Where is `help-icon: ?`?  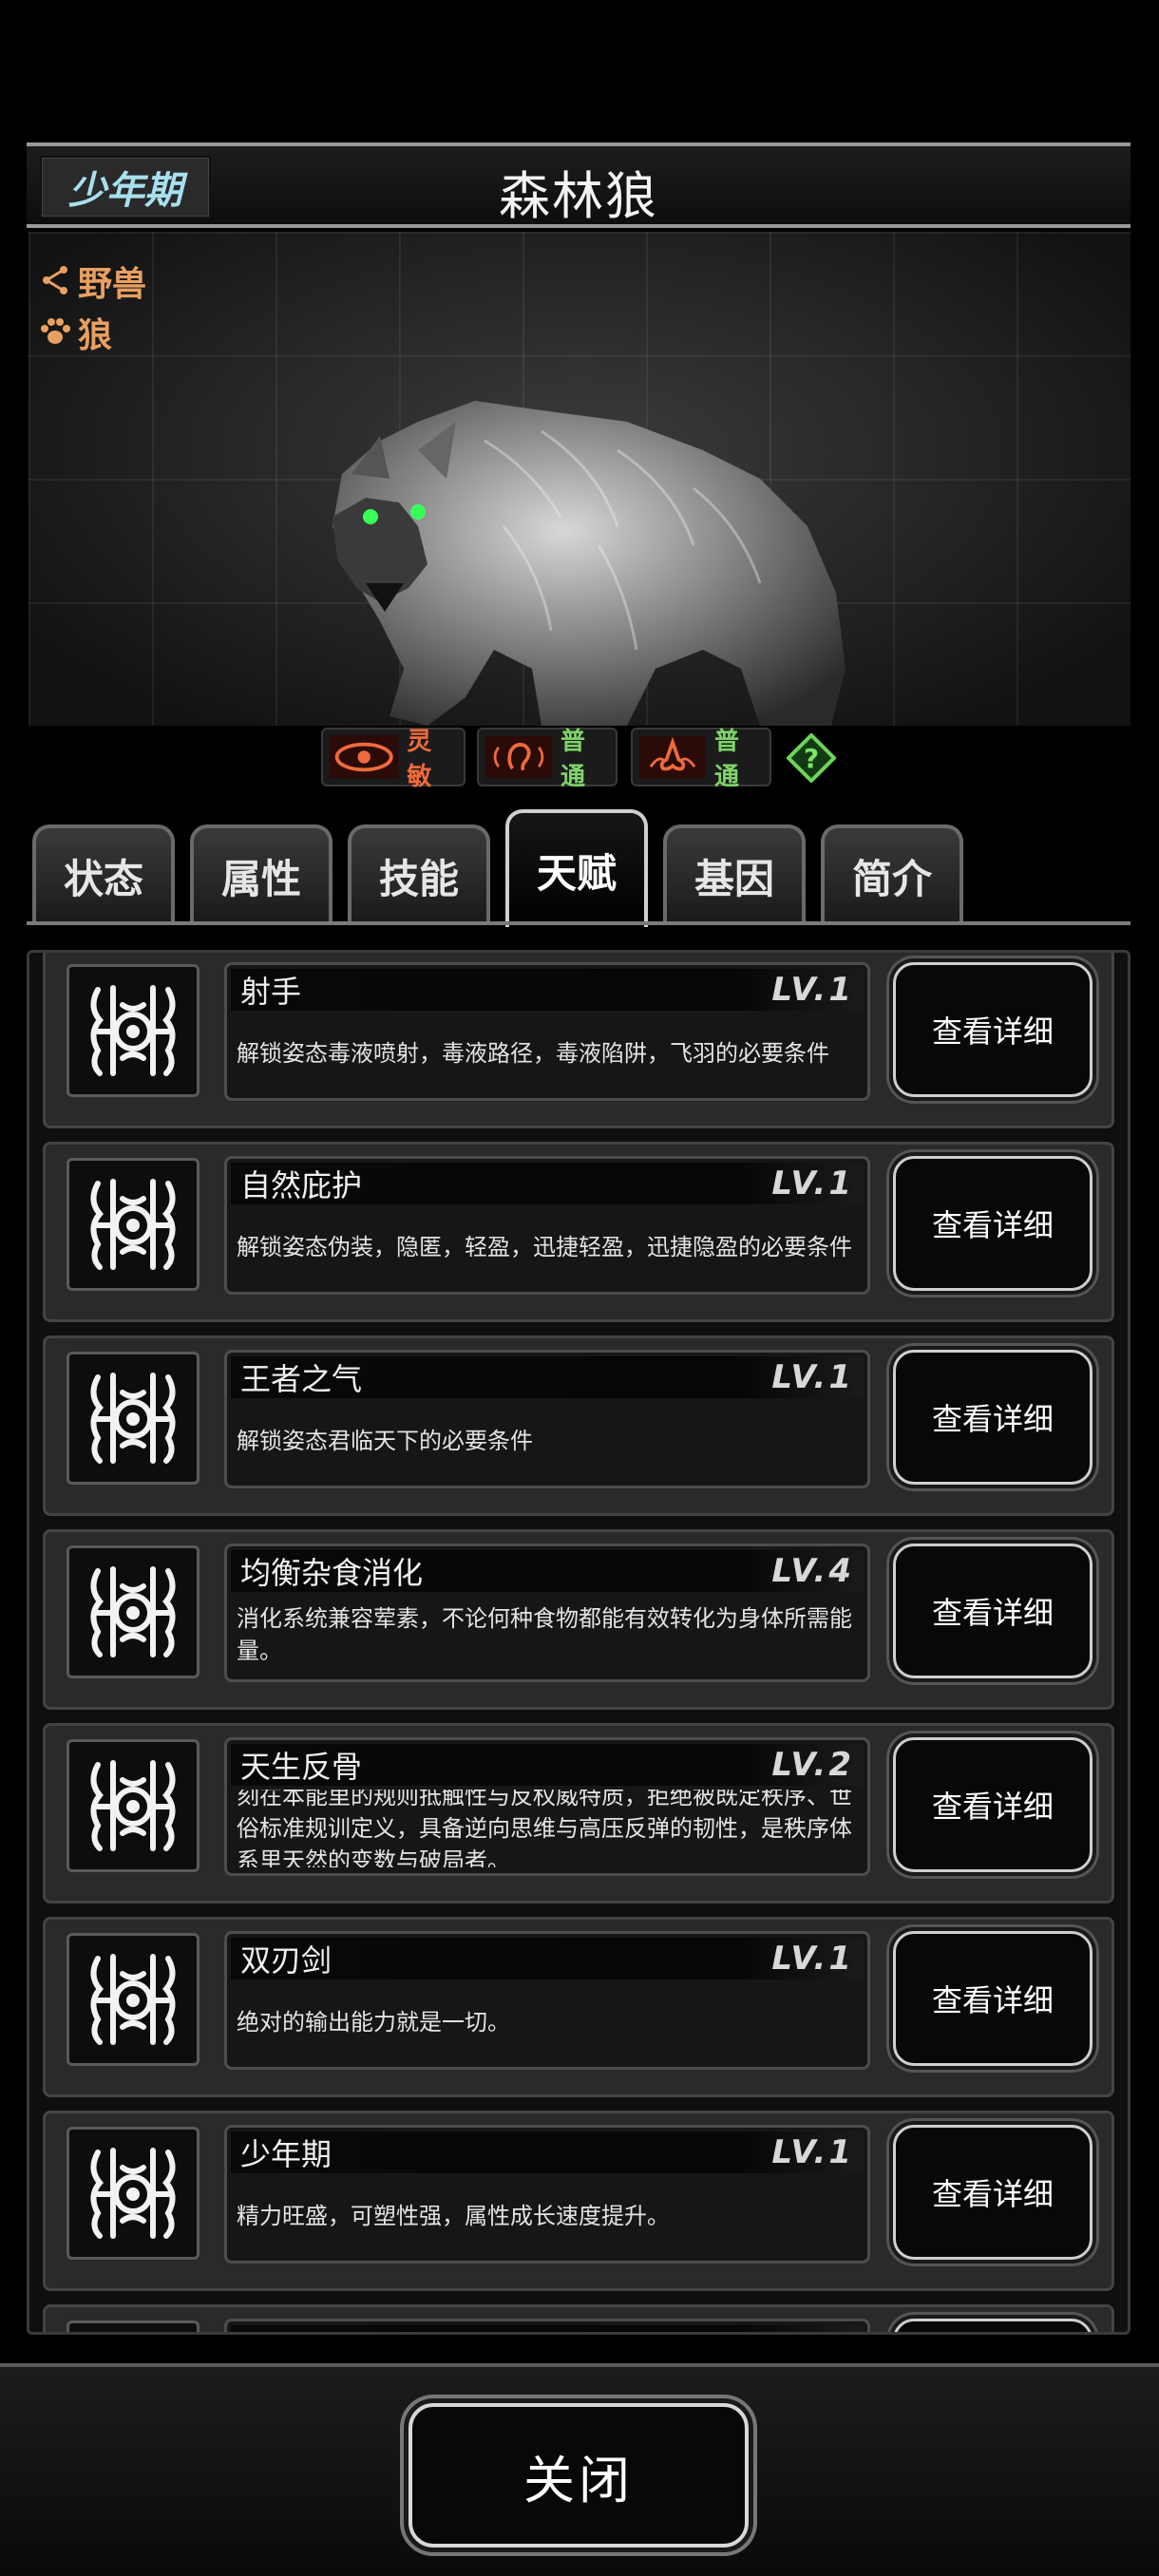 help-icon: ? is located at coordinates (811, 758).